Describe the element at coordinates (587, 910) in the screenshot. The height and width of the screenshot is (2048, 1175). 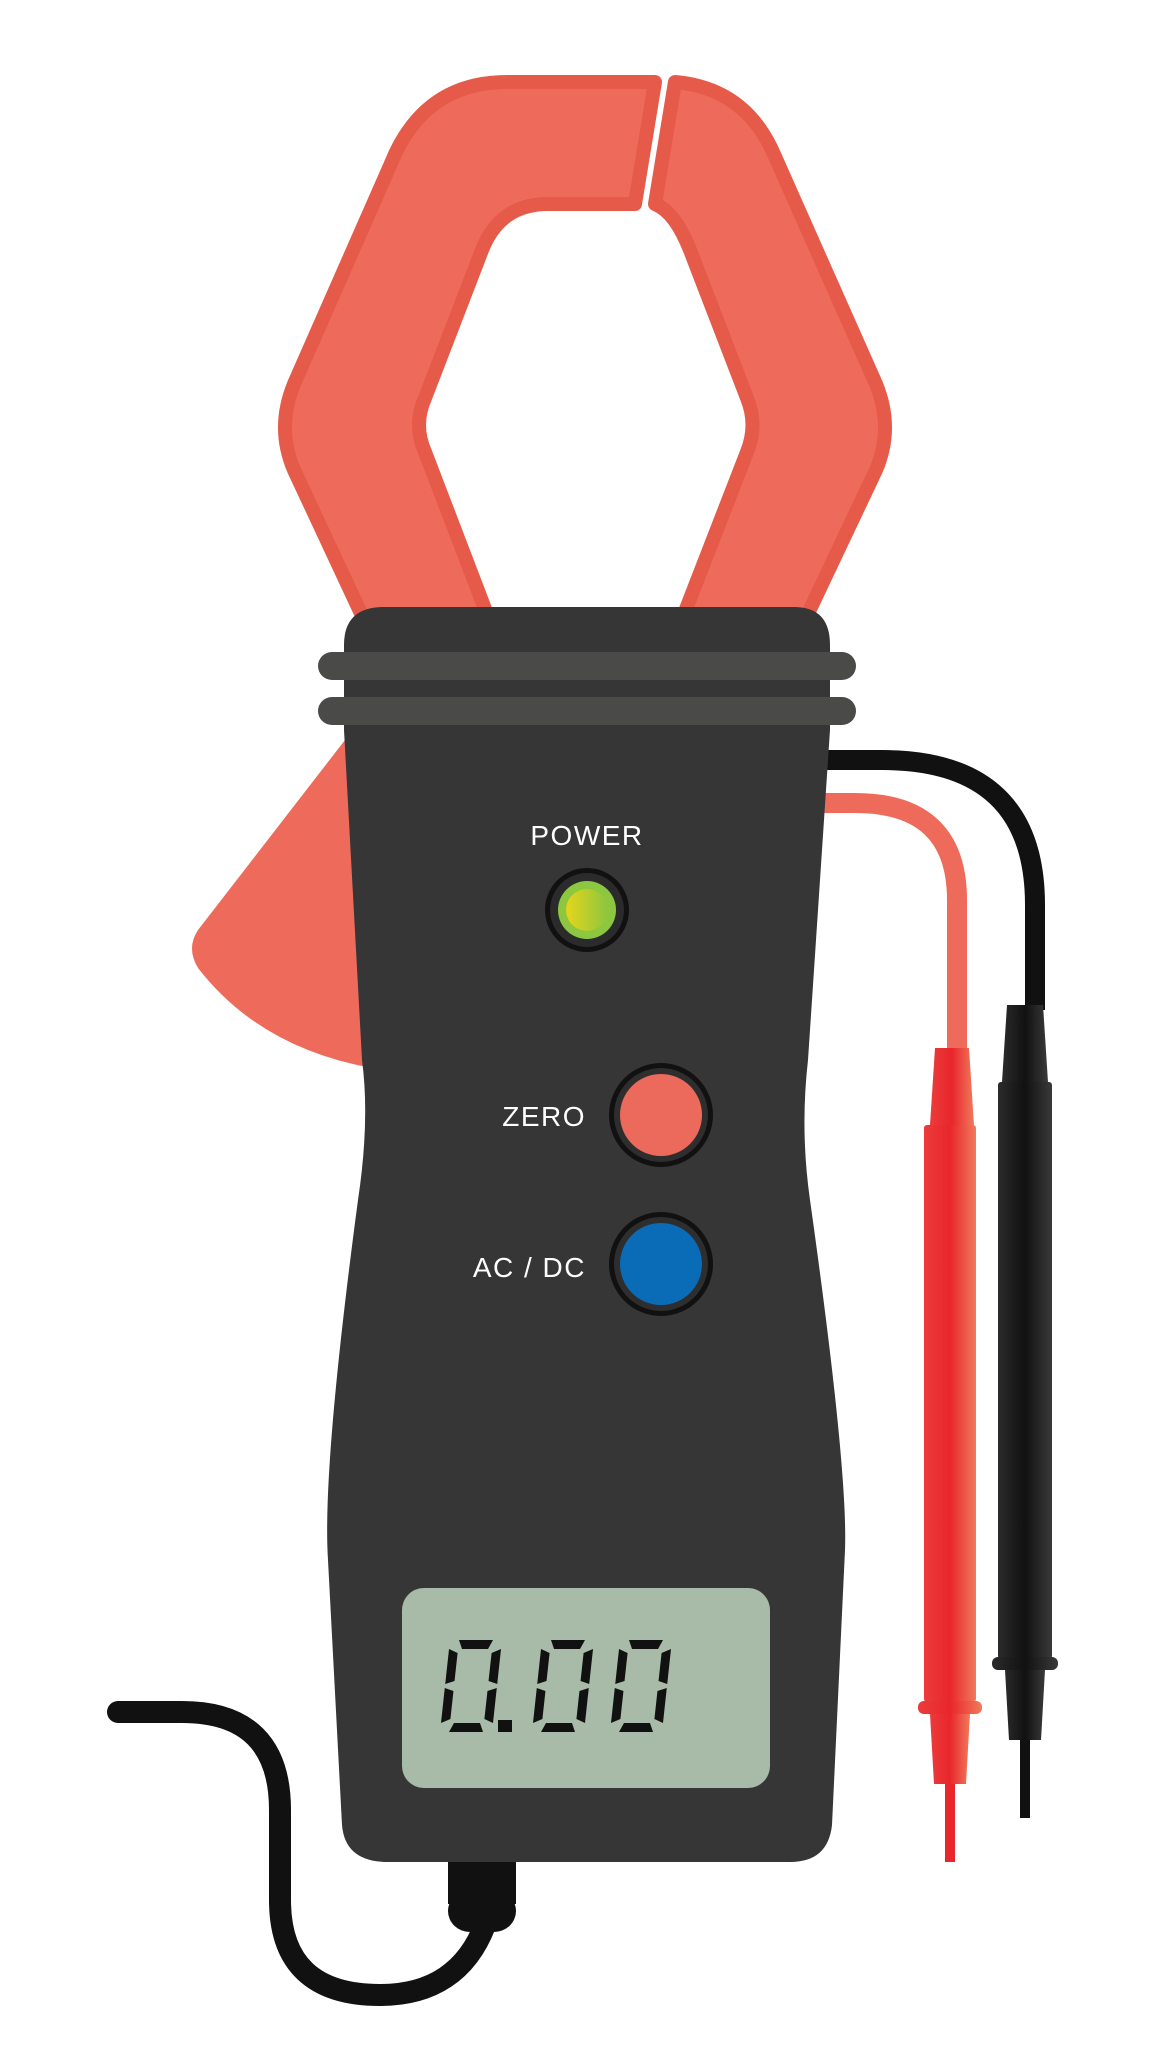
I see `led-indicator-icon` at that location.